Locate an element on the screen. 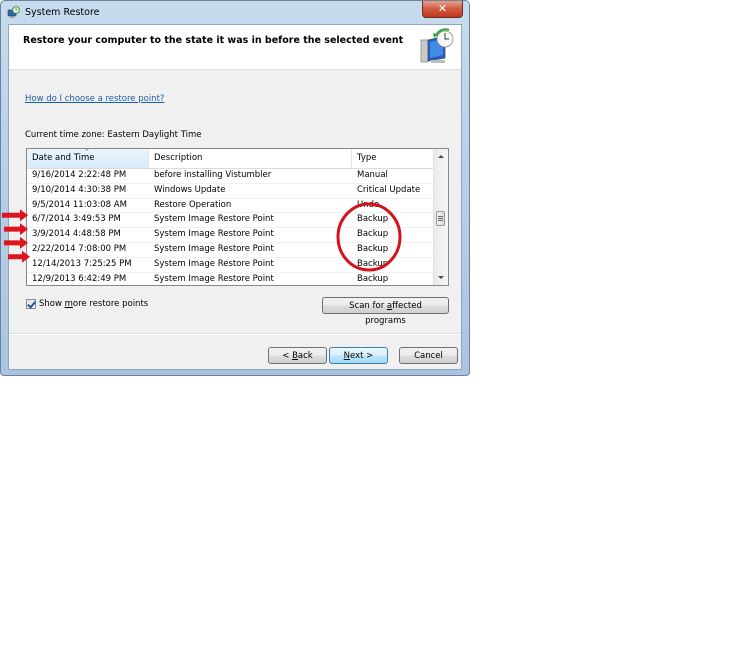  scan-affected-programs-button: Scan for affected programs is located at coordinates (385, 311).